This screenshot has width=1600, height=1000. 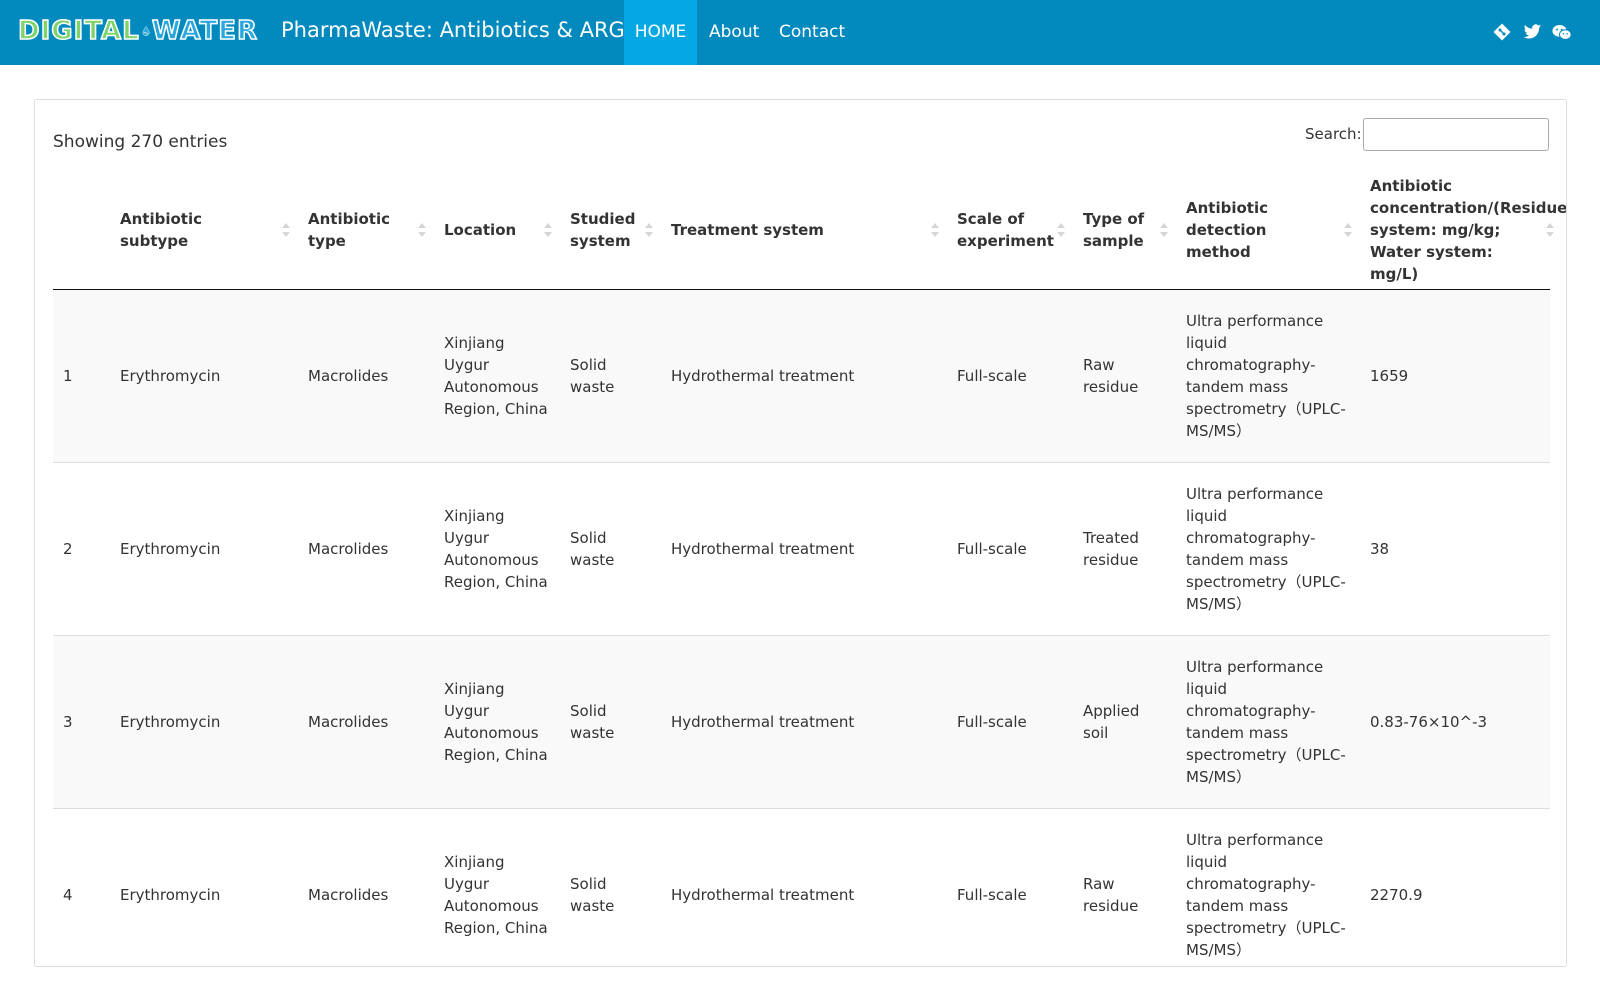 What do you see at coordinates (366, 231) in the screenshot?
I see `column-header-antibiotic-type: Antibiotic type` at bounding box center [366, 231].